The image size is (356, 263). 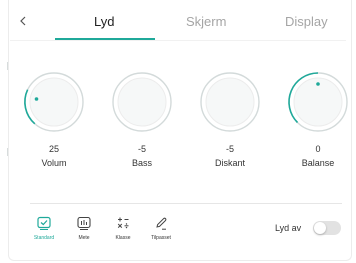 What do you see at coordinates (161, 238) in the screenshot?
I see `preset-label: Tilpasset` at bounding box center [161, 238].